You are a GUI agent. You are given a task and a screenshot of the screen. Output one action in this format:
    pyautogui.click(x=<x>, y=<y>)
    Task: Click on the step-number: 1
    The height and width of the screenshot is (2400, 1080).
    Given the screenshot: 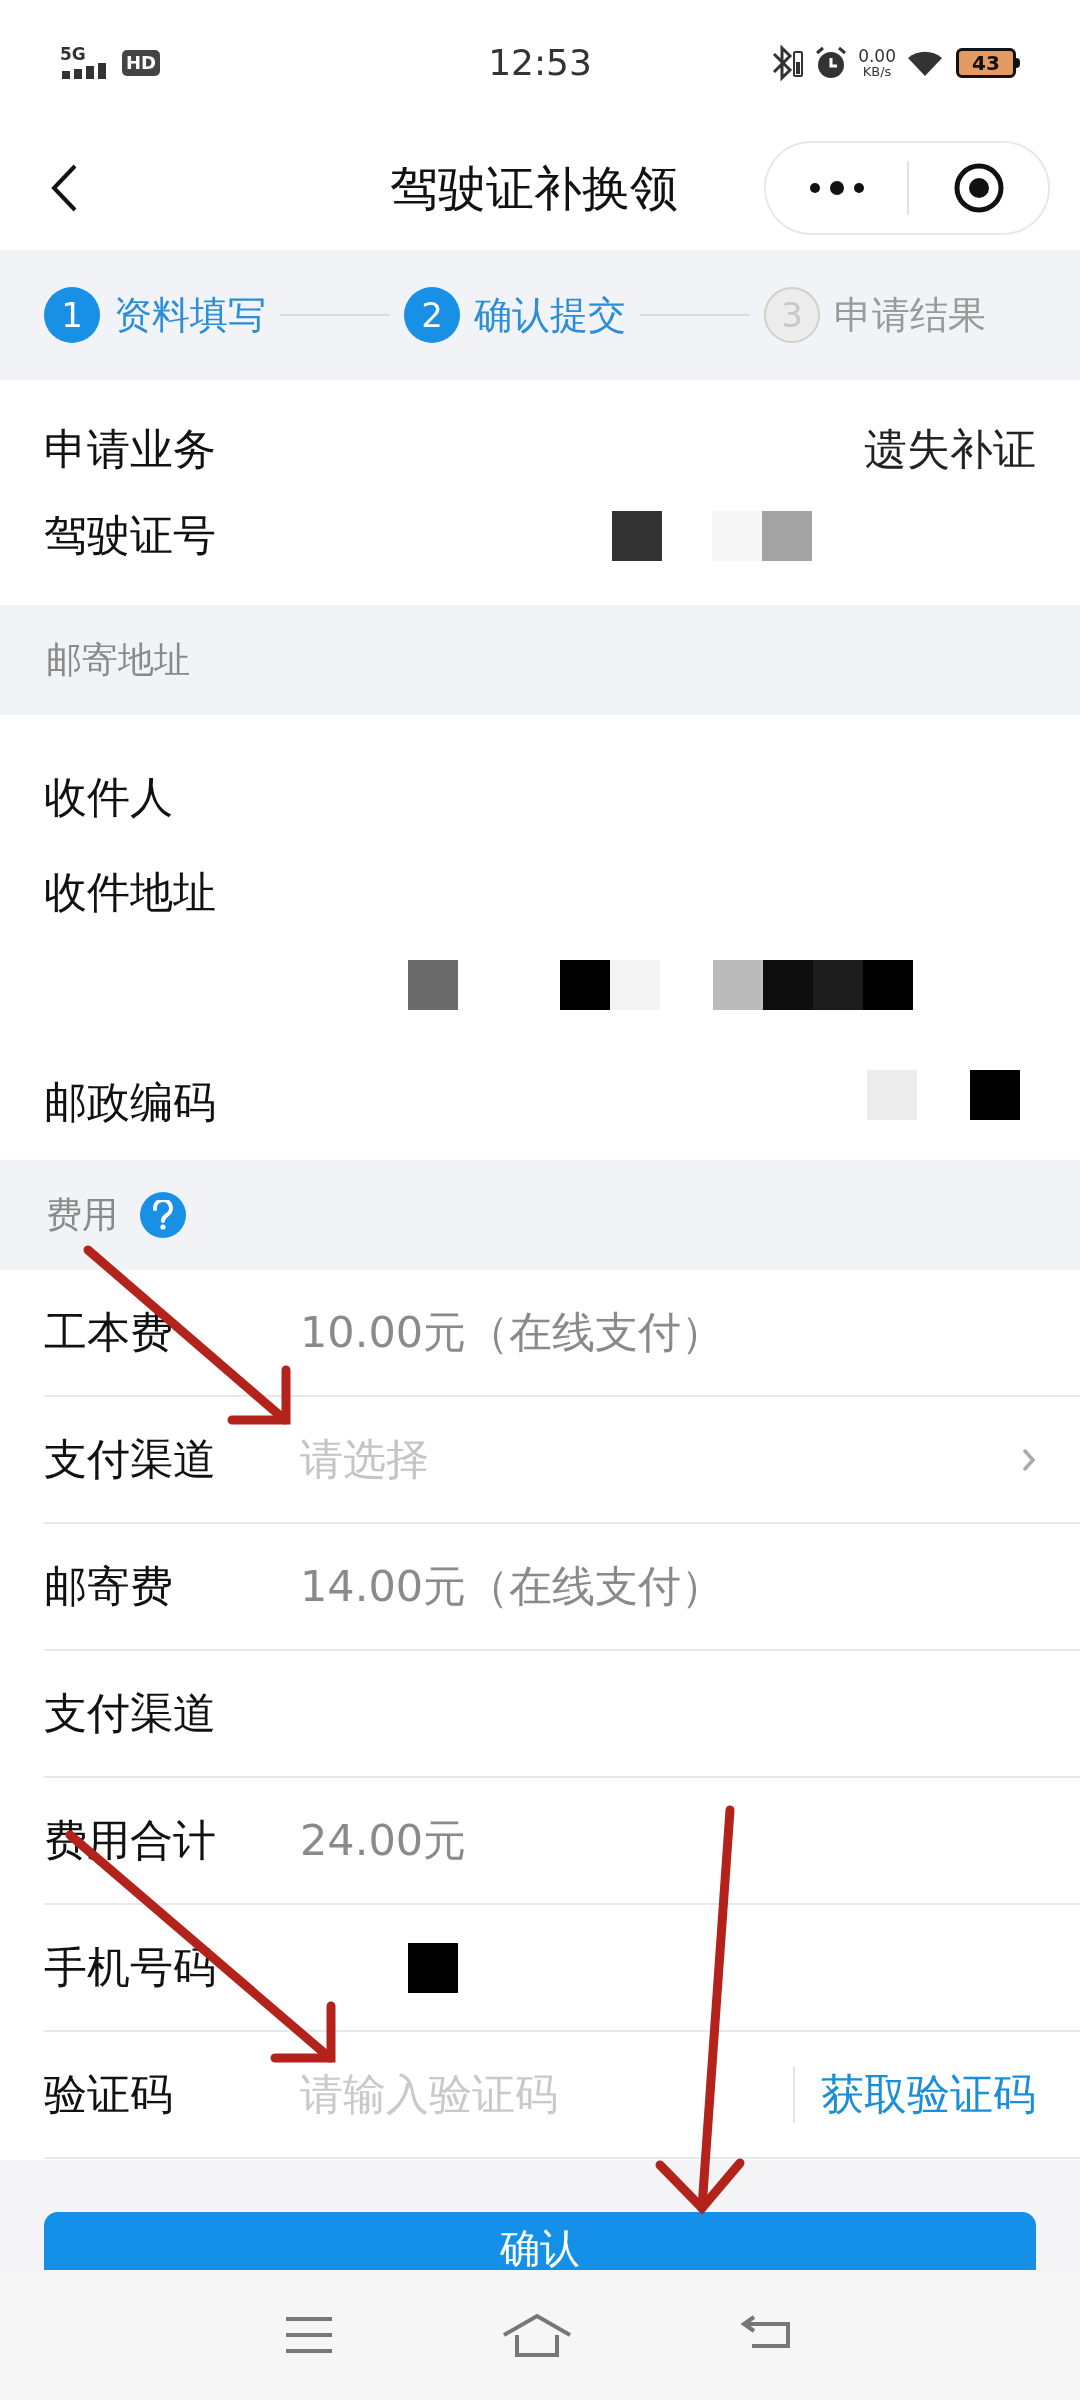 What is the action you would take?
    pyautogui.click(x=72, y=315)
    